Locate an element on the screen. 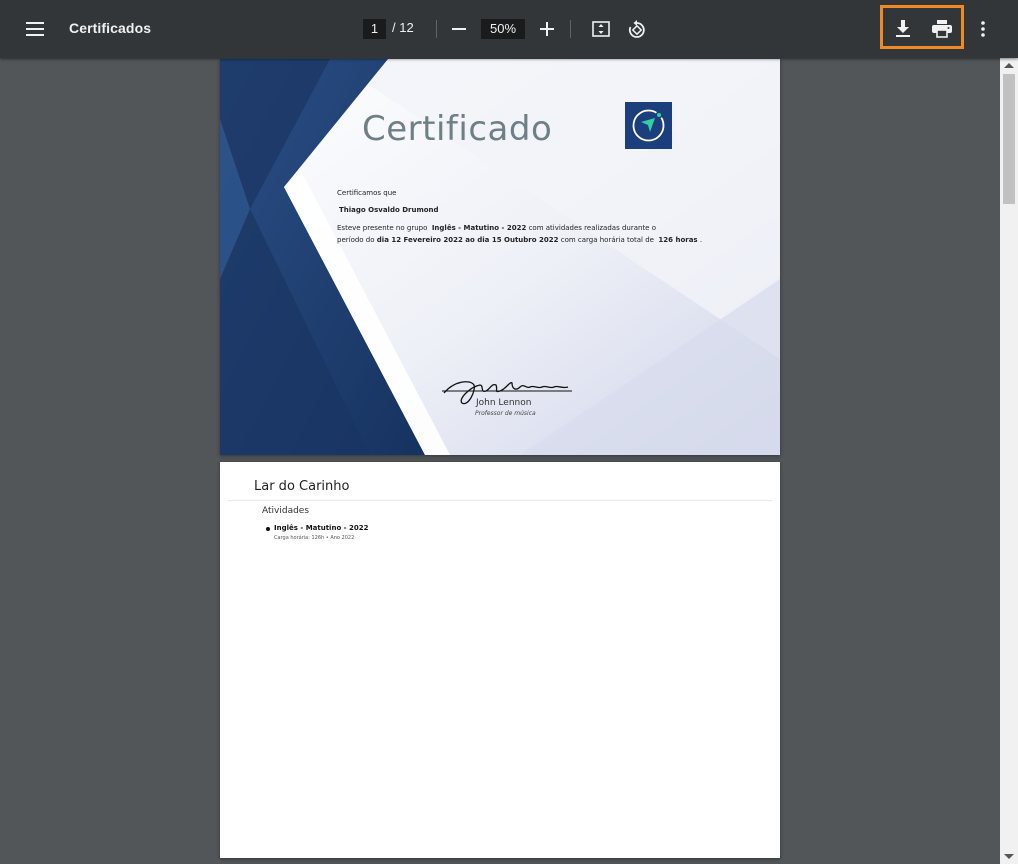 This screenshot has width=1018, height=864. logo-navigation-icon is located at coordinates (648, 125).